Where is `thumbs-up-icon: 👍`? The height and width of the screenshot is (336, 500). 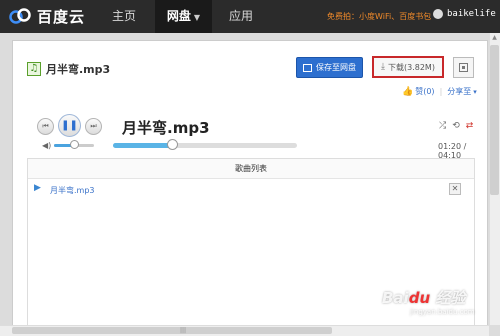 thumbs-up-icon: 👍 is located at coordinates (408, 91).